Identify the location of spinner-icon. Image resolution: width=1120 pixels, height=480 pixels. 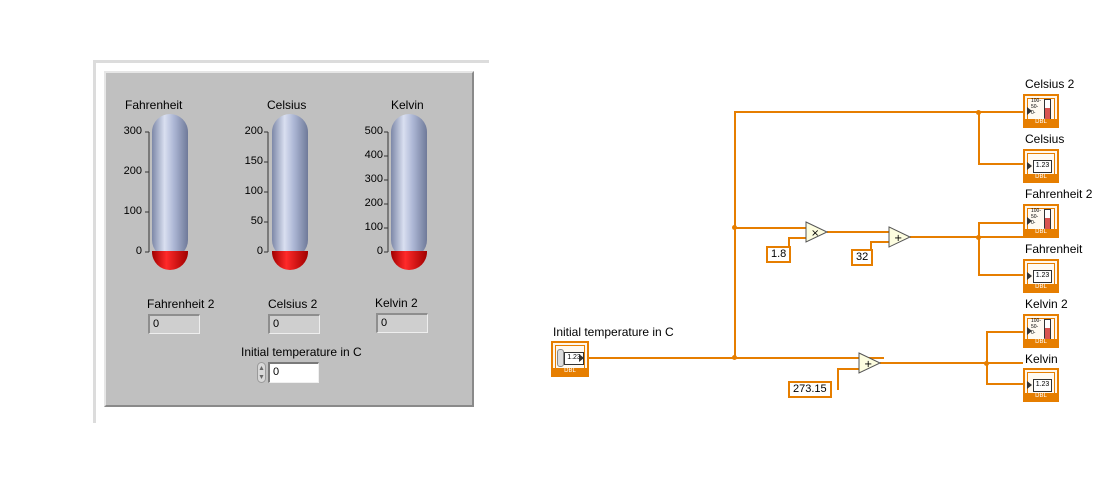
(560, 358).